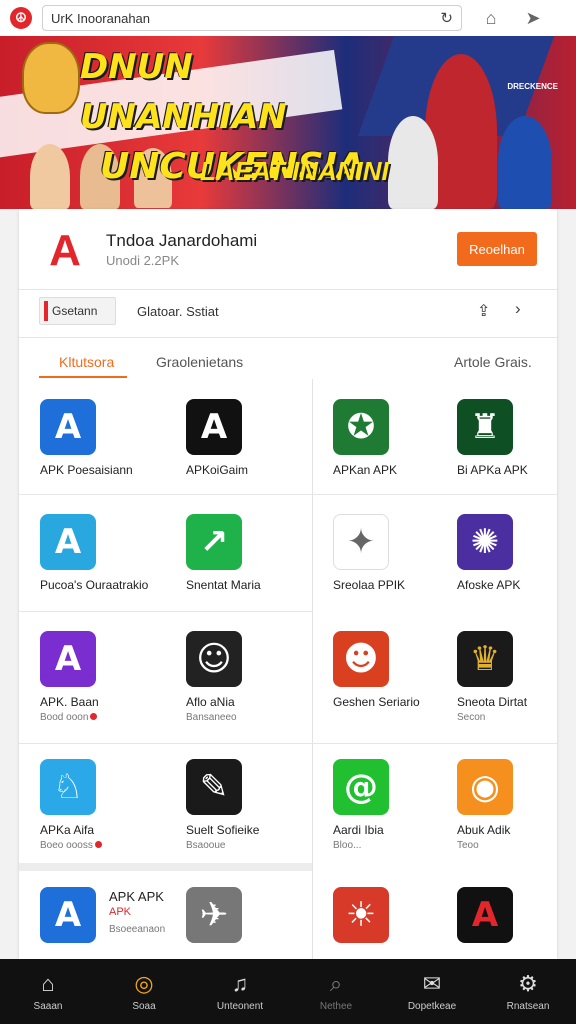  I want to click on app-tile: A APK. Baan Bood ooon, so click(105, 677).